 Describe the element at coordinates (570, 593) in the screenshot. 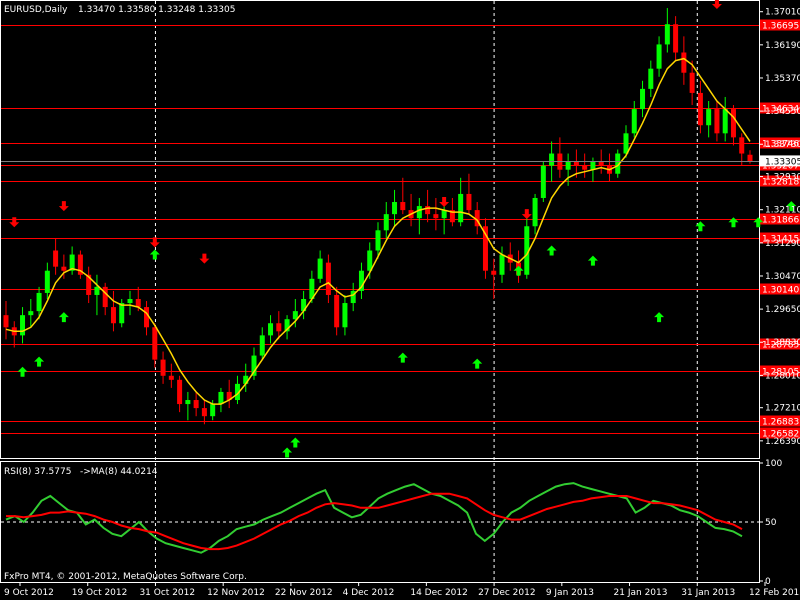

I see `date-tick-label: 9 Jan 2013` at that location.